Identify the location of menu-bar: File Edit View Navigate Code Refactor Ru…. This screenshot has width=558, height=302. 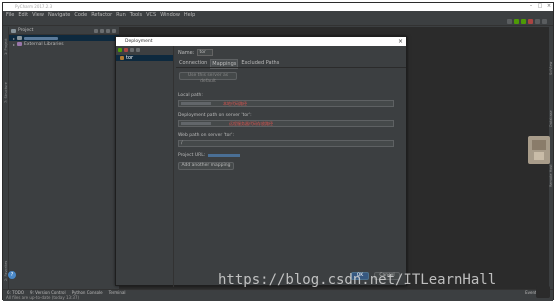
(278, 14).